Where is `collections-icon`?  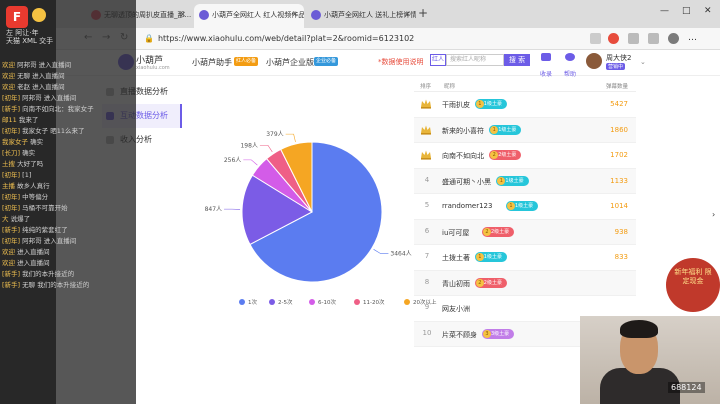 collections-icon is located at coordinates (653, 38).